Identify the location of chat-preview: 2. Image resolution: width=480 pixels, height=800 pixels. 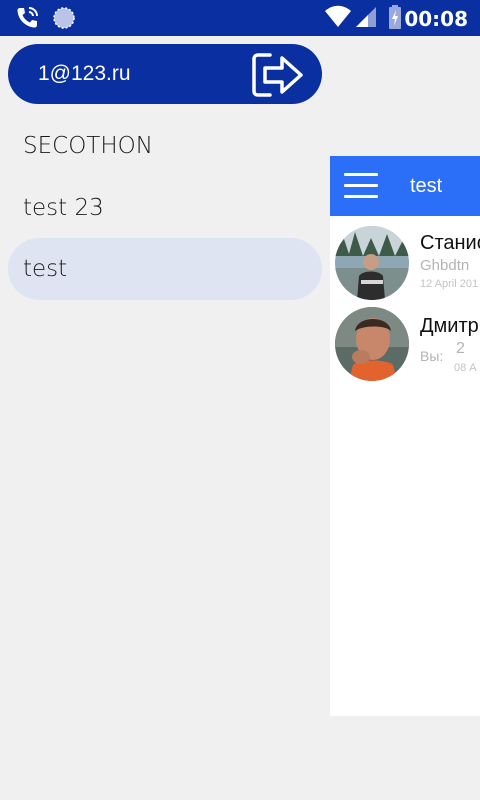
(460, 348).